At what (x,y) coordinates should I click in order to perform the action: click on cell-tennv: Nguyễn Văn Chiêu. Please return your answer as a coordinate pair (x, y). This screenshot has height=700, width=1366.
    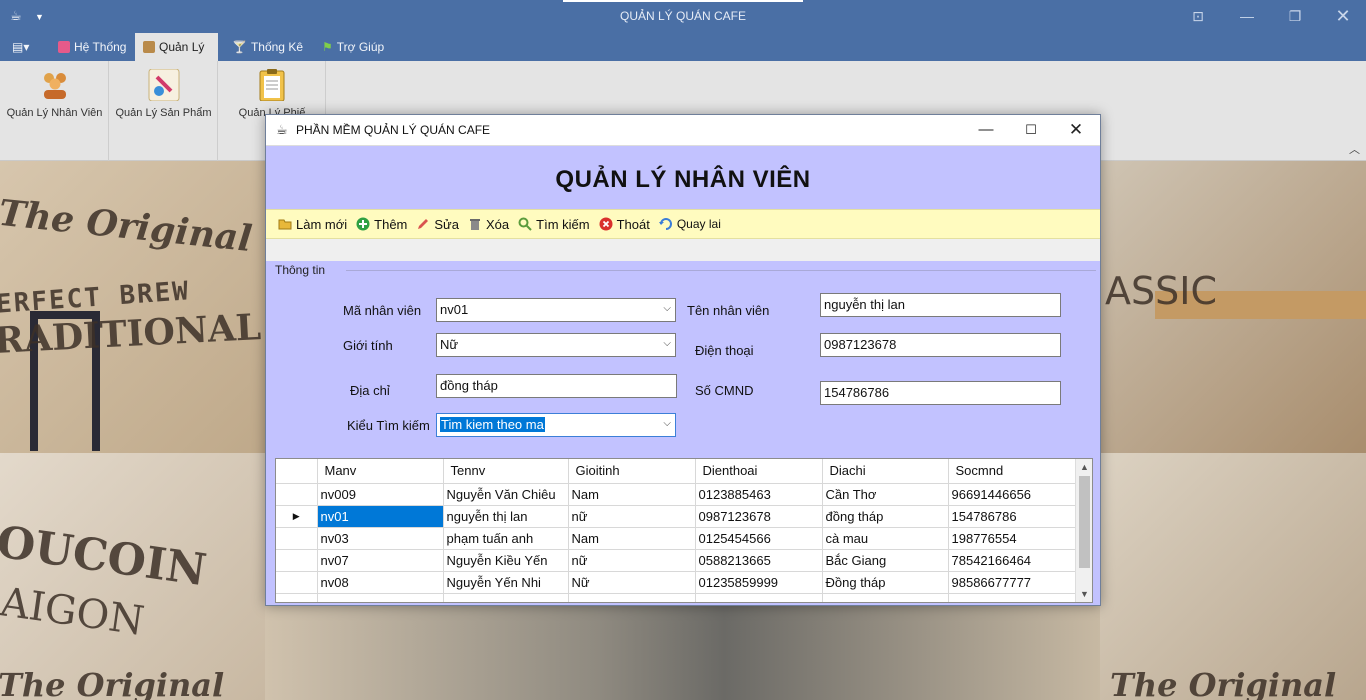
    Looking at the image, I should click on (506, 494).